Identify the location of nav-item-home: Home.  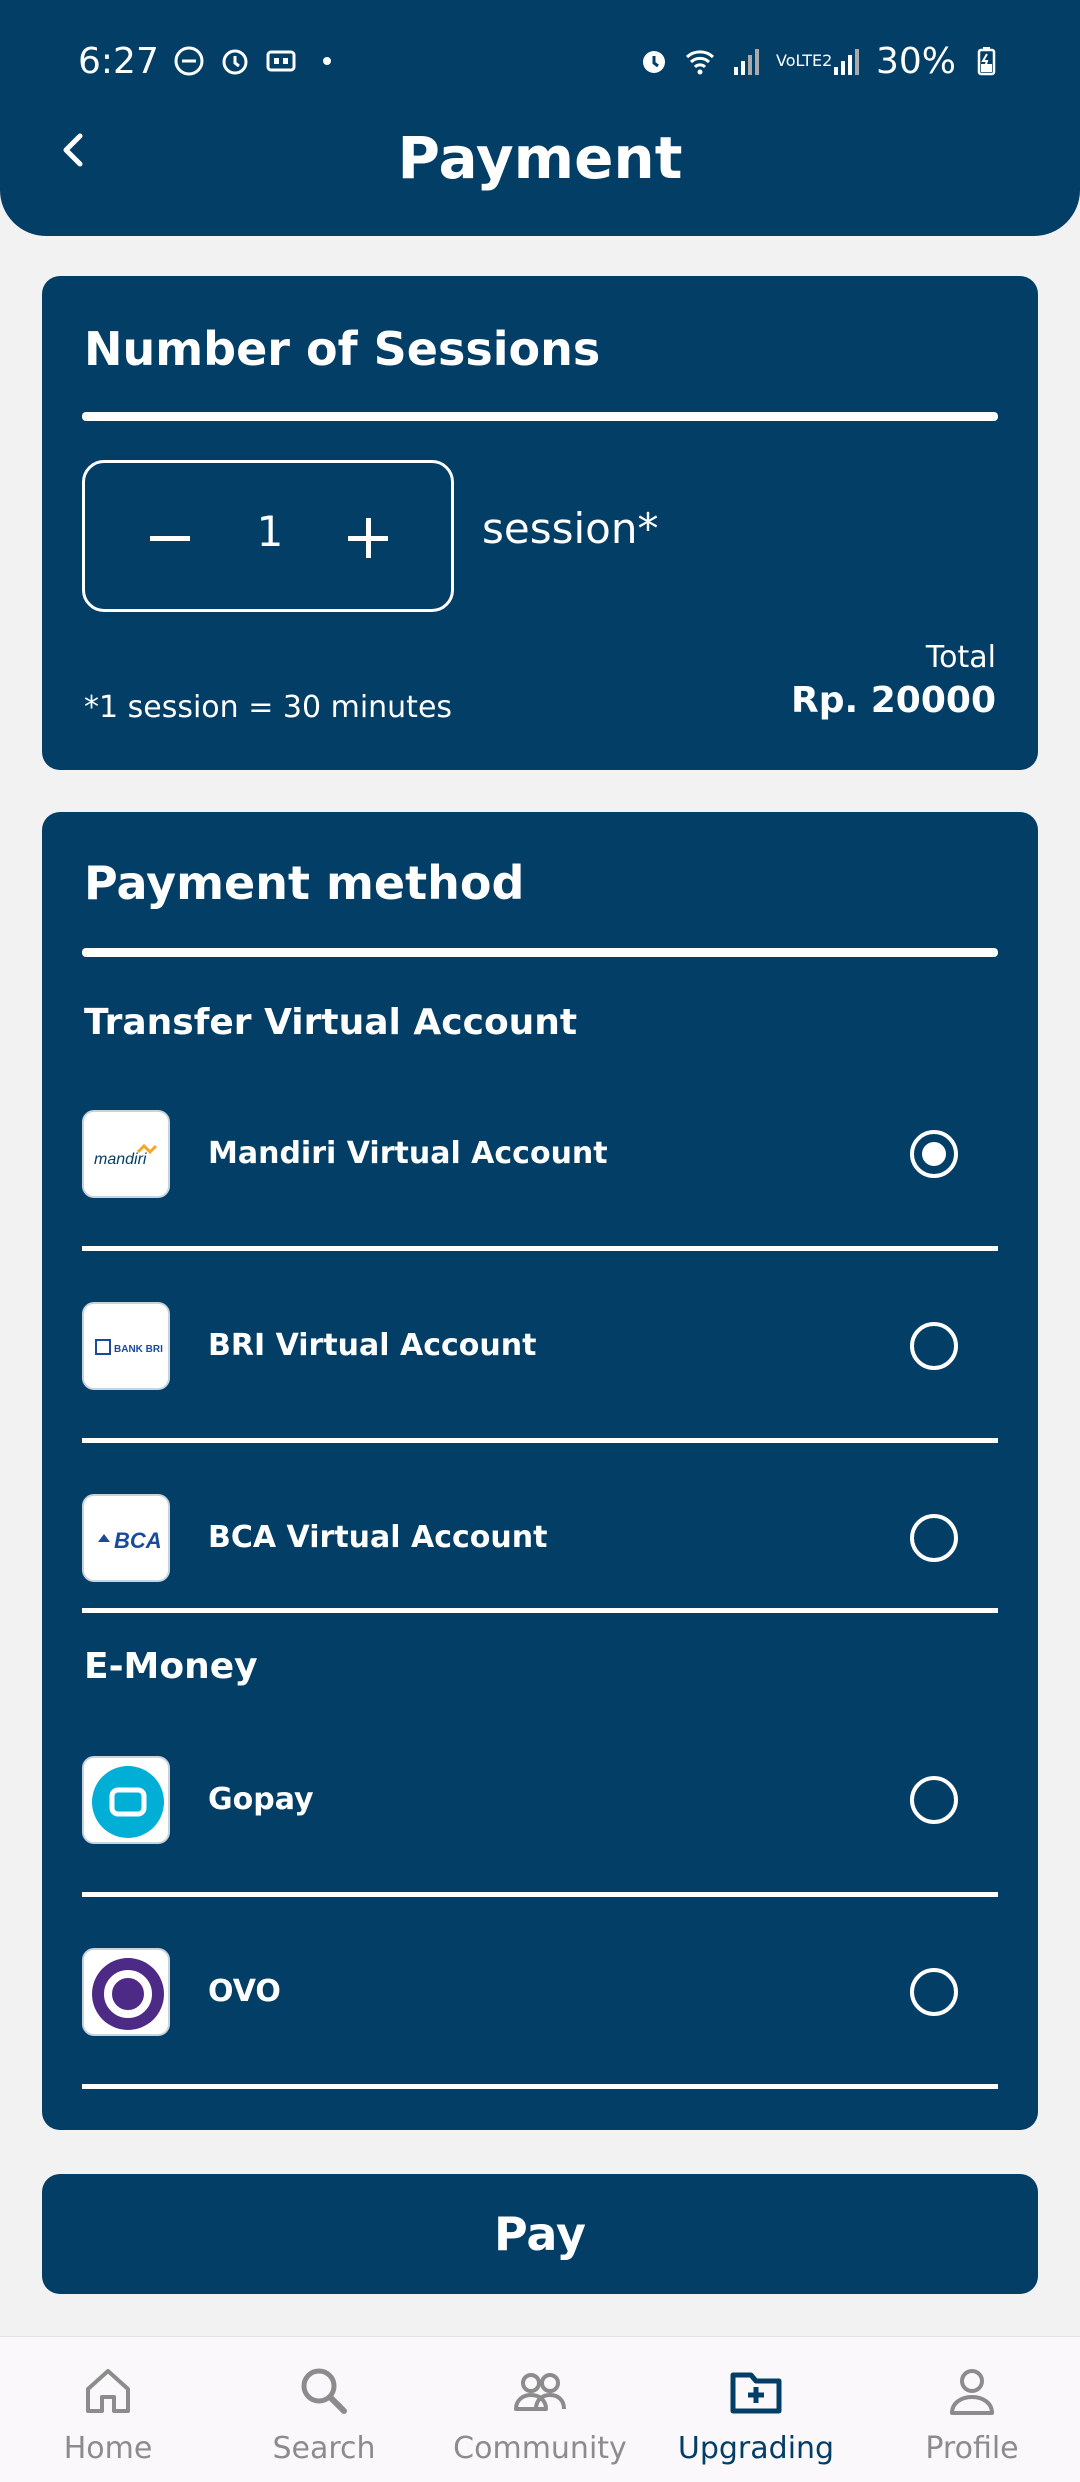
(108, 2409).